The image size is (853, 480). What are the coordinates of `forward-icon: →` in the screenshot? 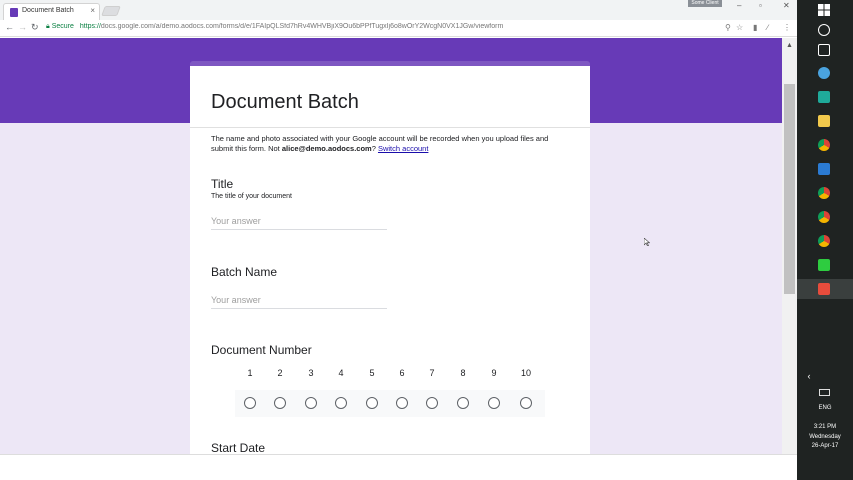 It's located at (22, 27).